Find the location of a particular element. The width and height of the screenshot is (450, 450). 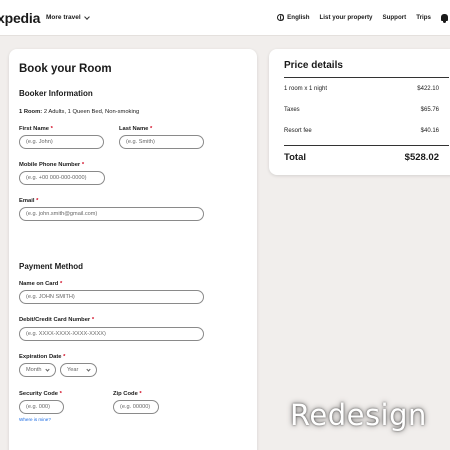

more-travel-menu: More travel is located at coordinates (68, 17).